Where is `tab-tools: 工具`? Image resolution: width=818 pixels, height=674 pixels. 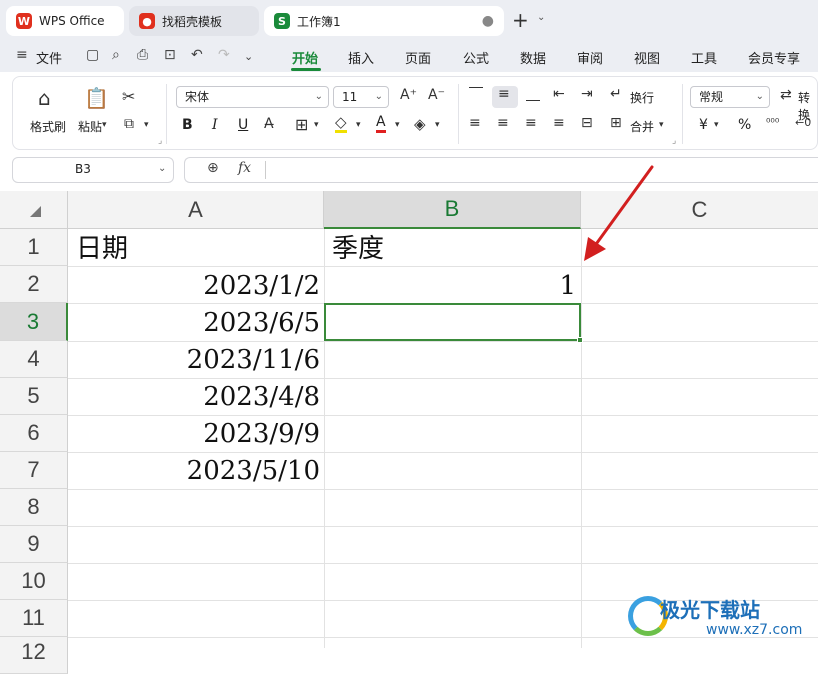 tab-tools: 工具 is located at coordinates (704, 57).